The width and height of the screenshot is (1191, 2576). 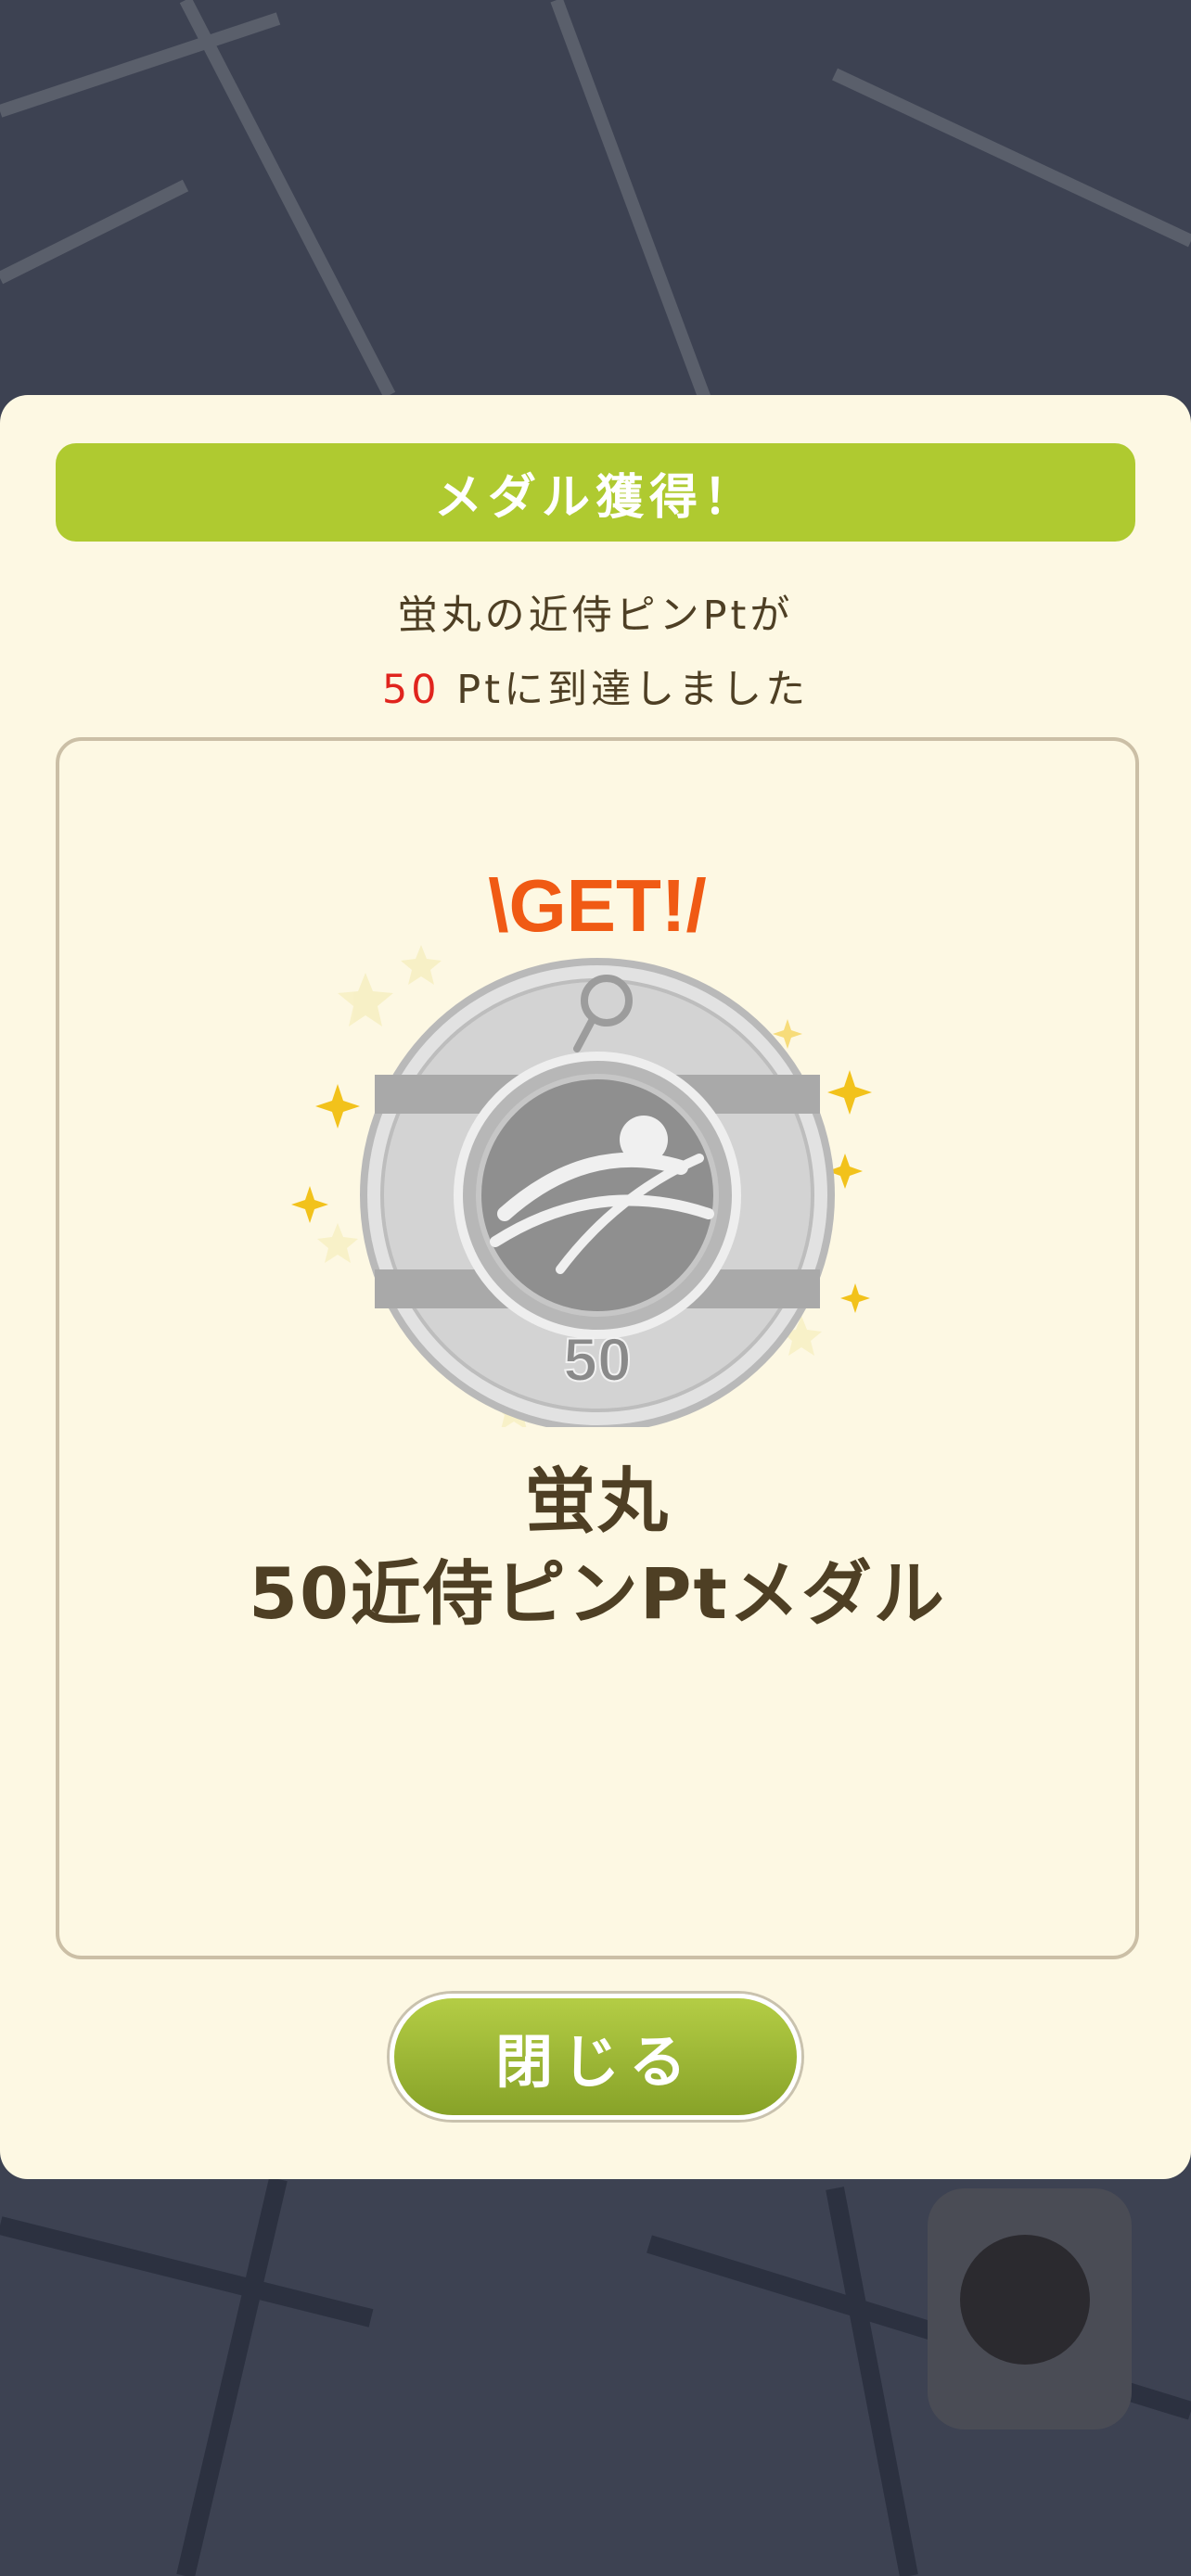 I want to click on message-line-2: 50 Ptに到達しました, so click(x=595, y=690).